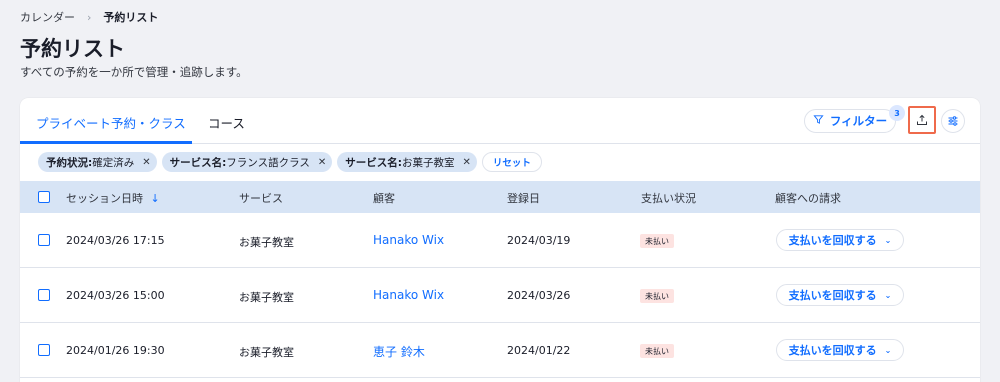 The width and height of the screenshot is (1000, 382). I want to click on reset-filters-button: リセット, so click(511, 162).